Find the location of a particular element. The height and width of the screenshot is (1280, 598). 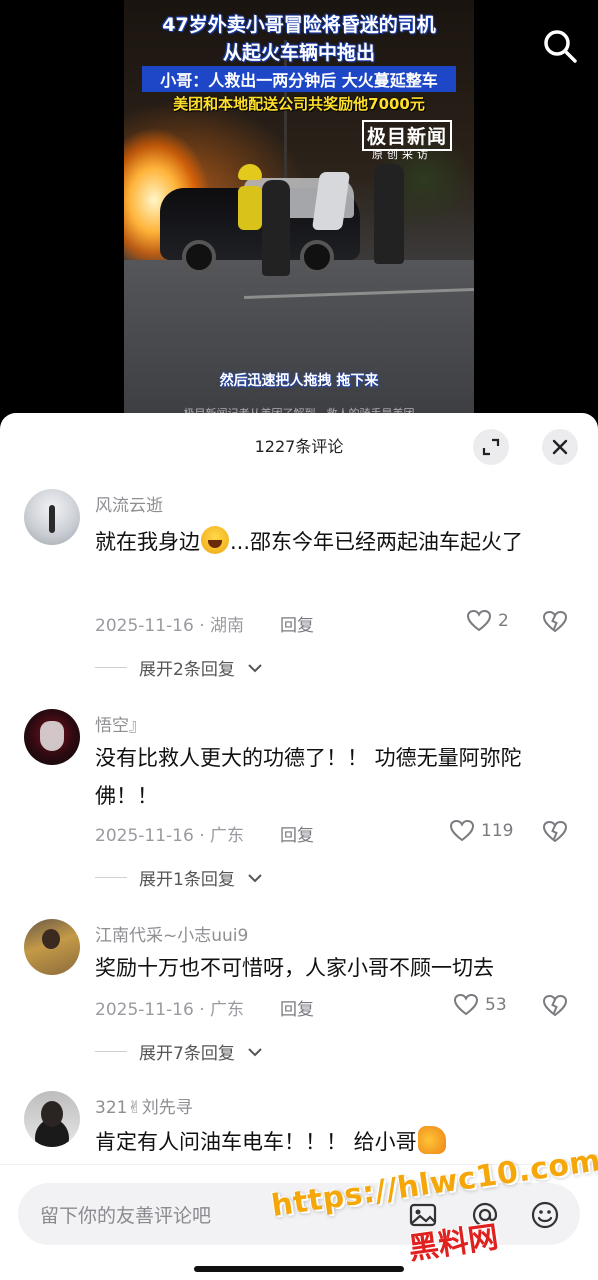

like-button: 53 is located at coordinates (480, 1005).